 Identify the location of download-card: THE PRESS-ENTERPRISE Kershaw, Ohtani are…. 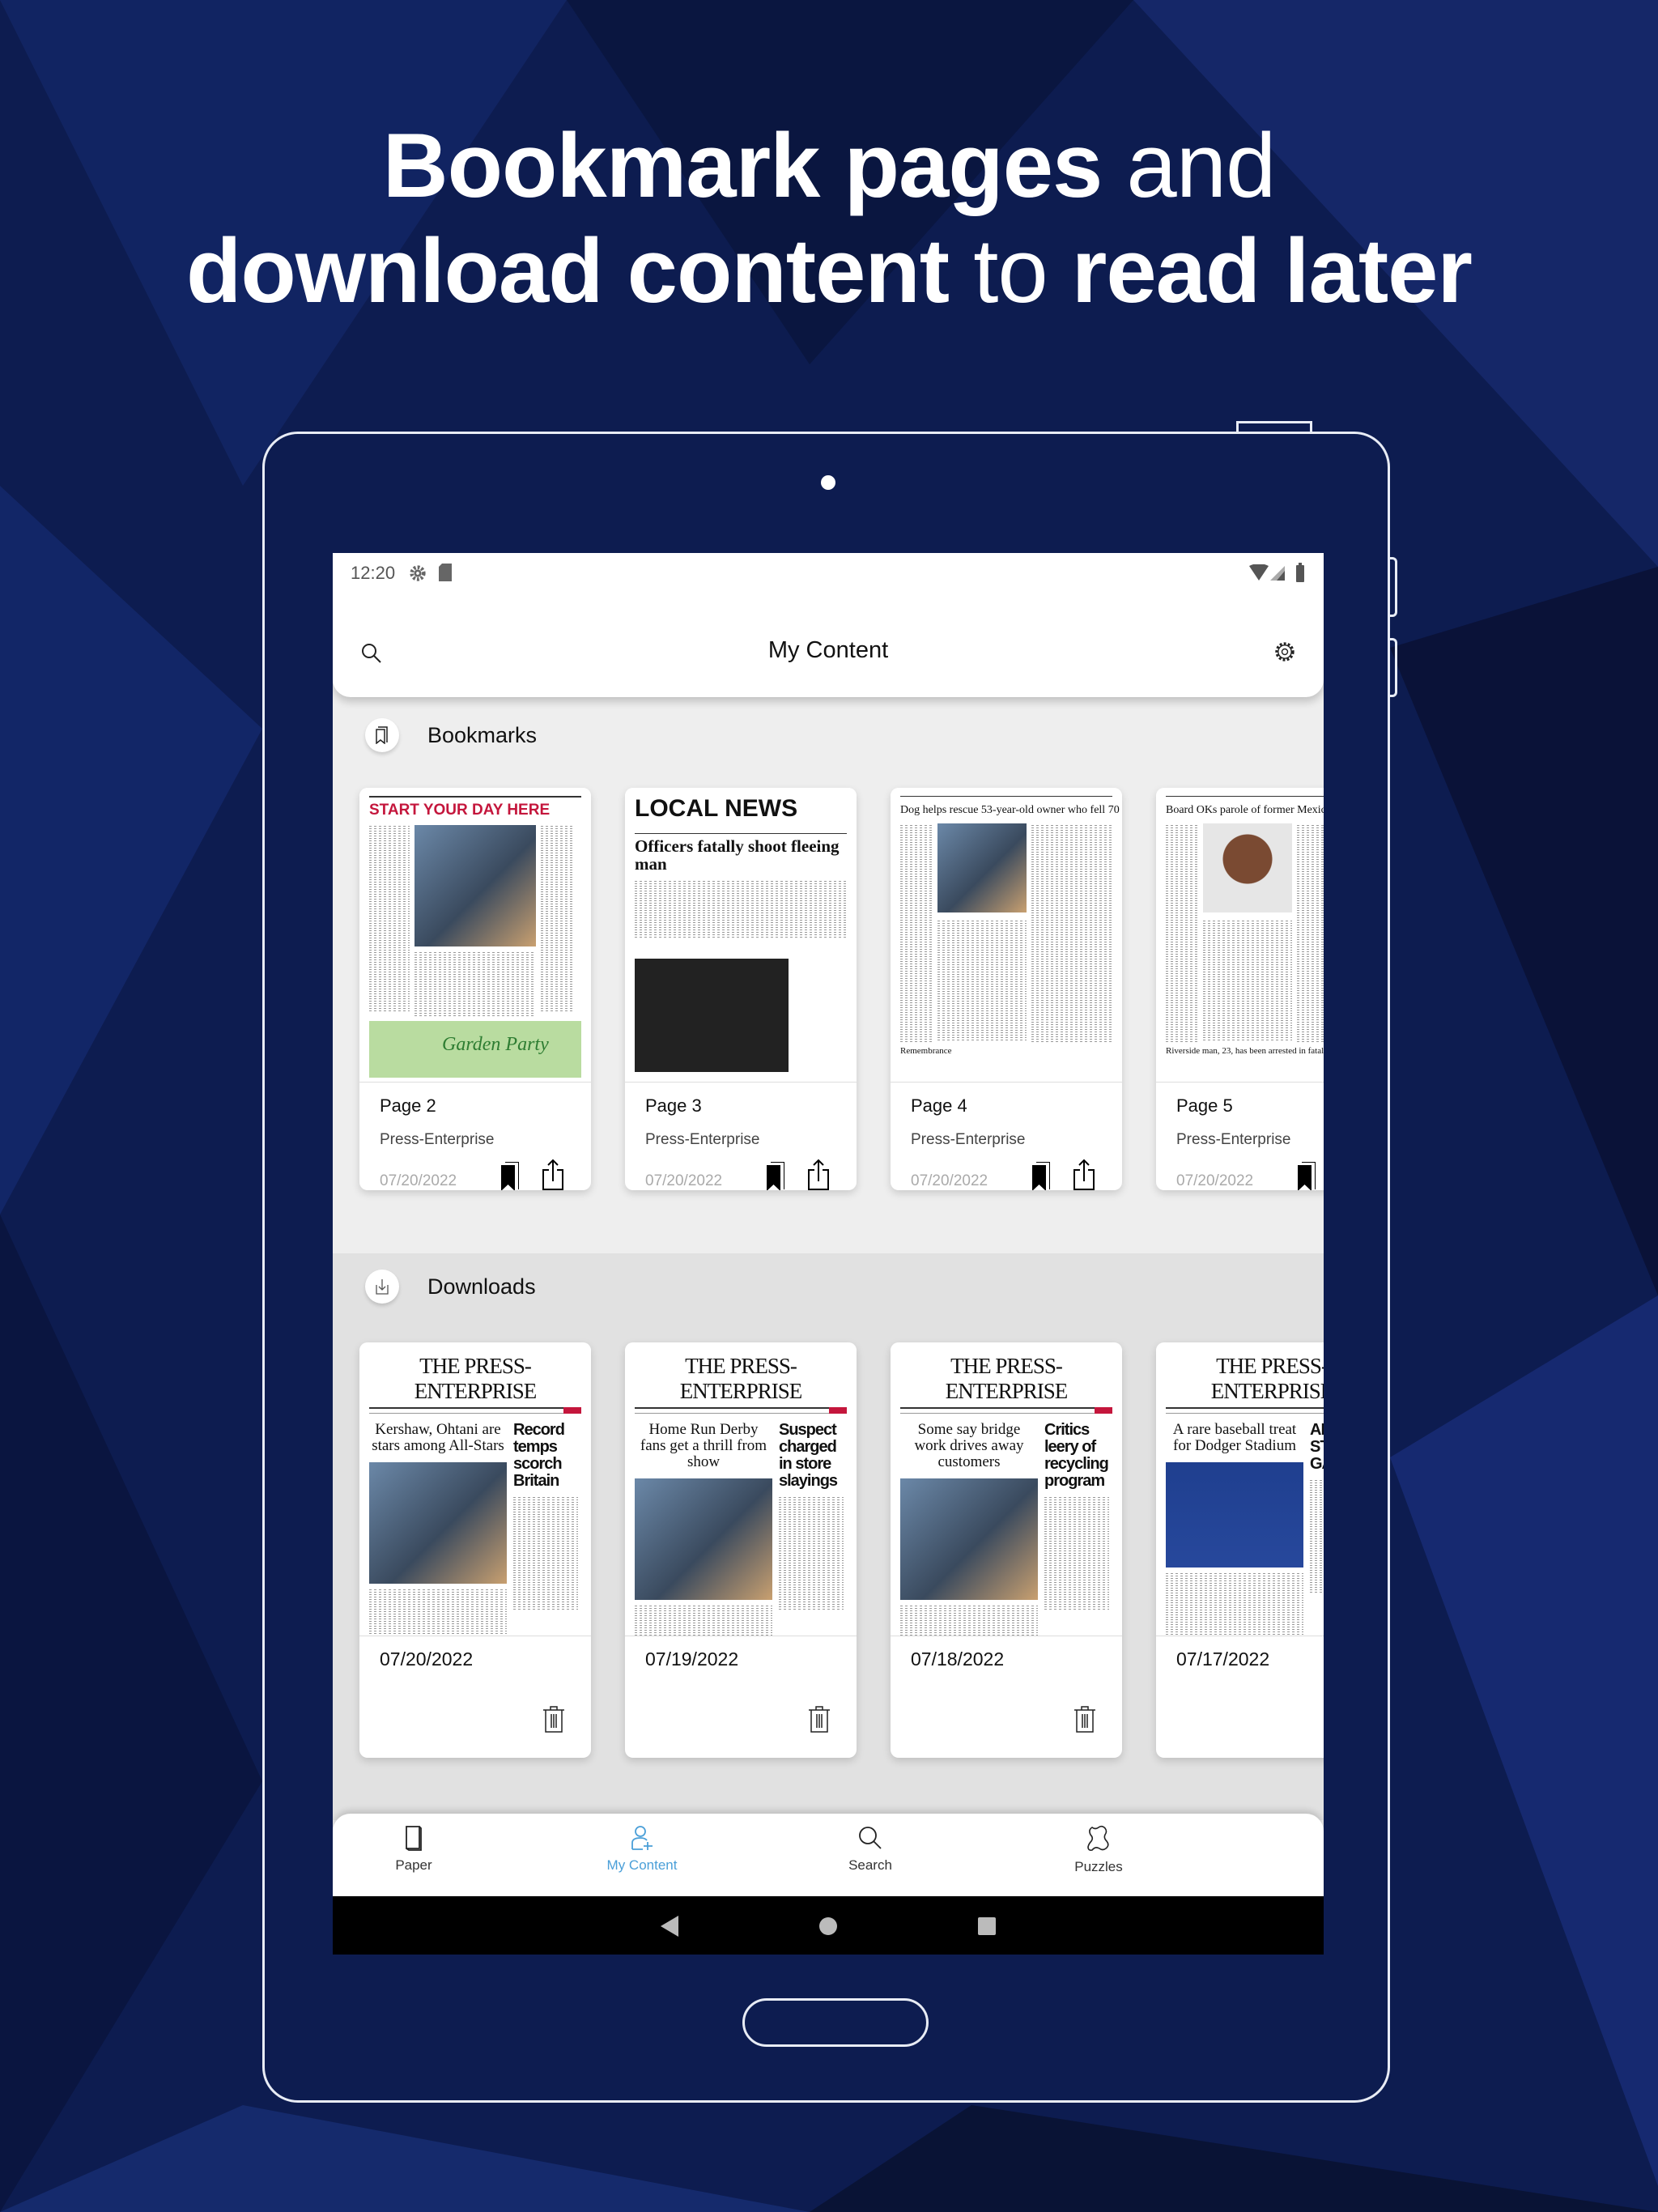
(475, 1550).